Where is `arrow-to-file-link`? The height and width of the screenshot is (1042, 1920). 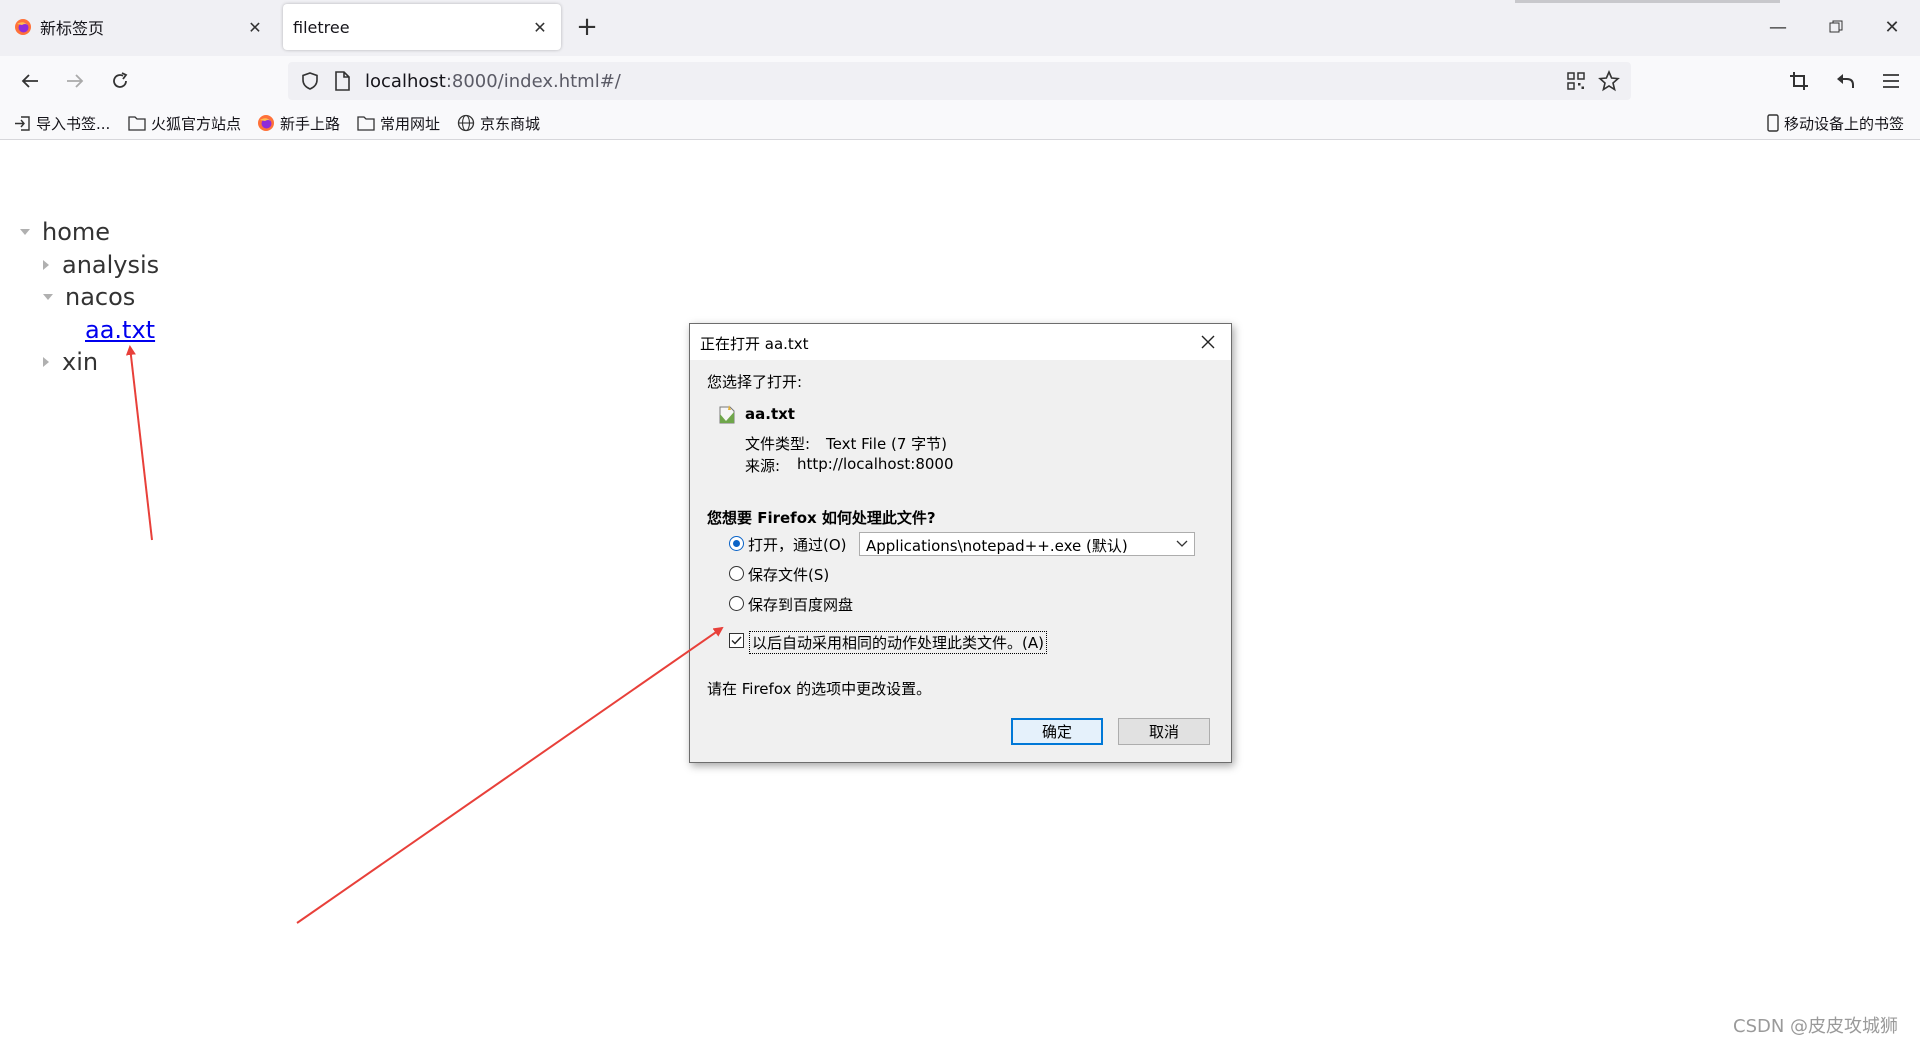 arrow-to-file-link is located at coordinates (139, 443).